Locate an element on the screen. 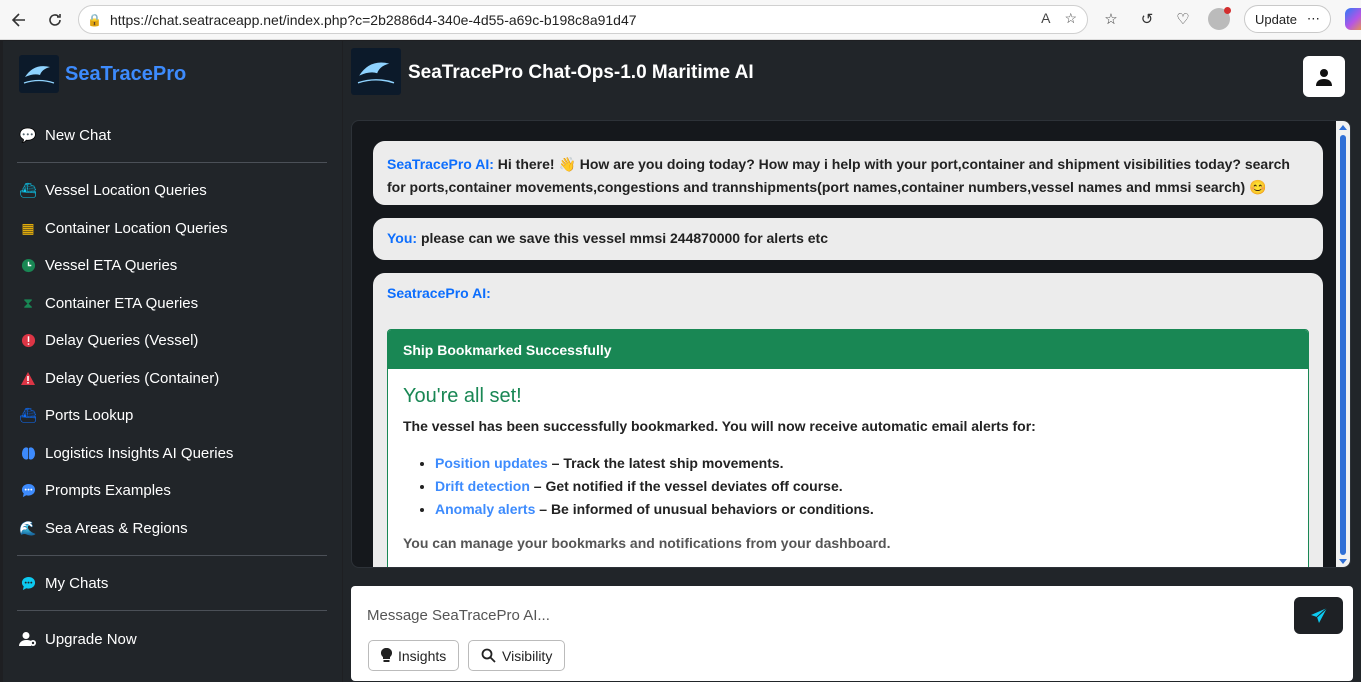 The height and width of the screenshot is (682, 1361). sidebar-item-vessel-location: ⛴ Vessel Location Queries is located at coordinates (113, 190).